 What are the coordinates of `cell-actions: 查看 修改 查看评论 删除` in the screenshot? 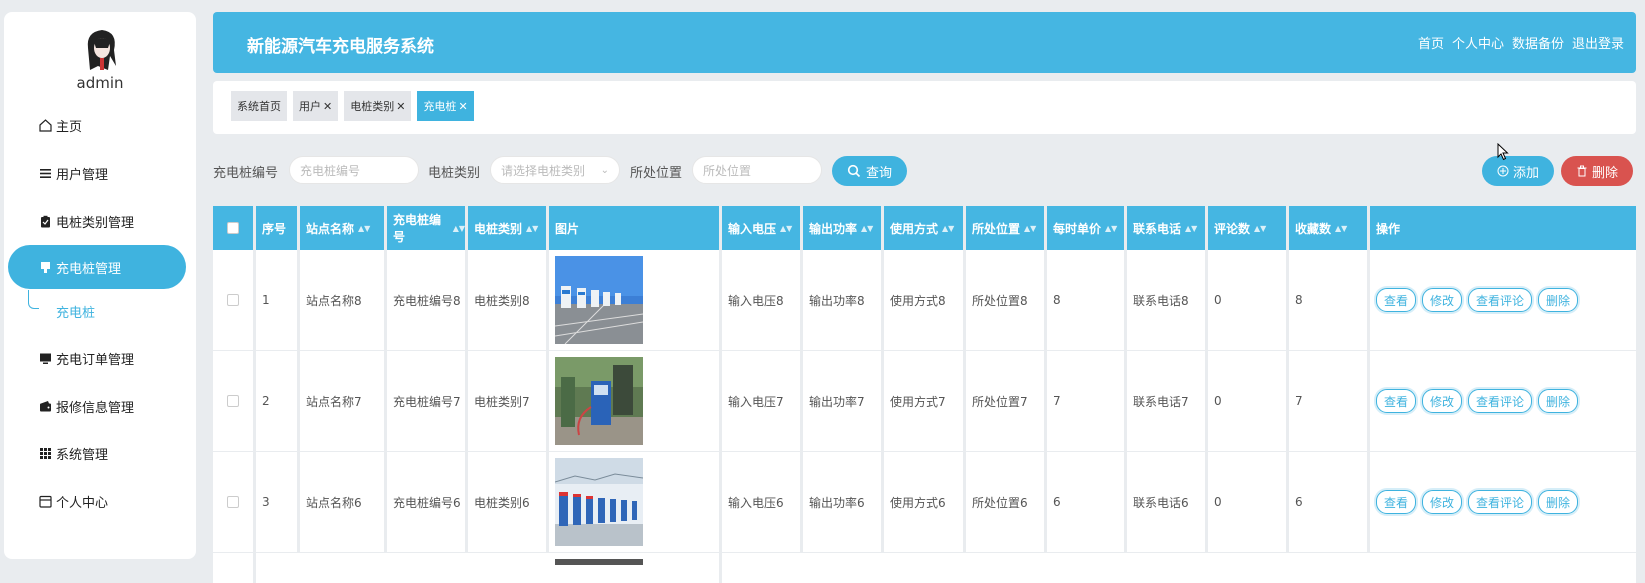 It's located at (1503, 300).